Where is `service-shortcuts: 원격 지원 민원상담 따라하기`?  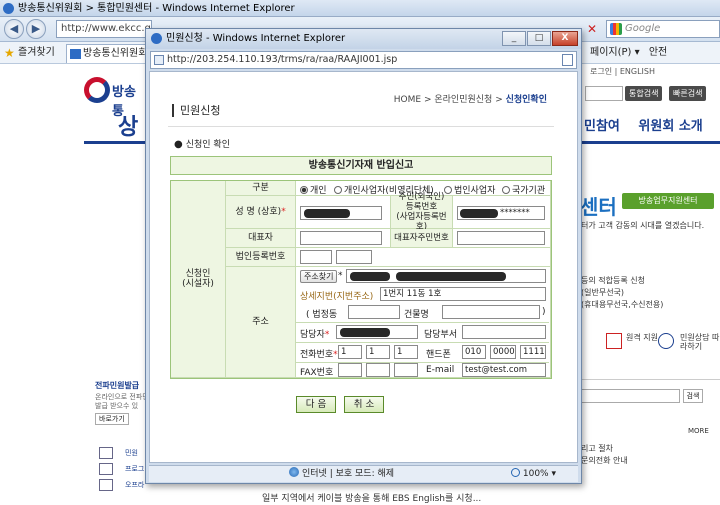 service-shortcuts: 원격 지원 민원상담 따라하기 is located at coordinates (658, 343).